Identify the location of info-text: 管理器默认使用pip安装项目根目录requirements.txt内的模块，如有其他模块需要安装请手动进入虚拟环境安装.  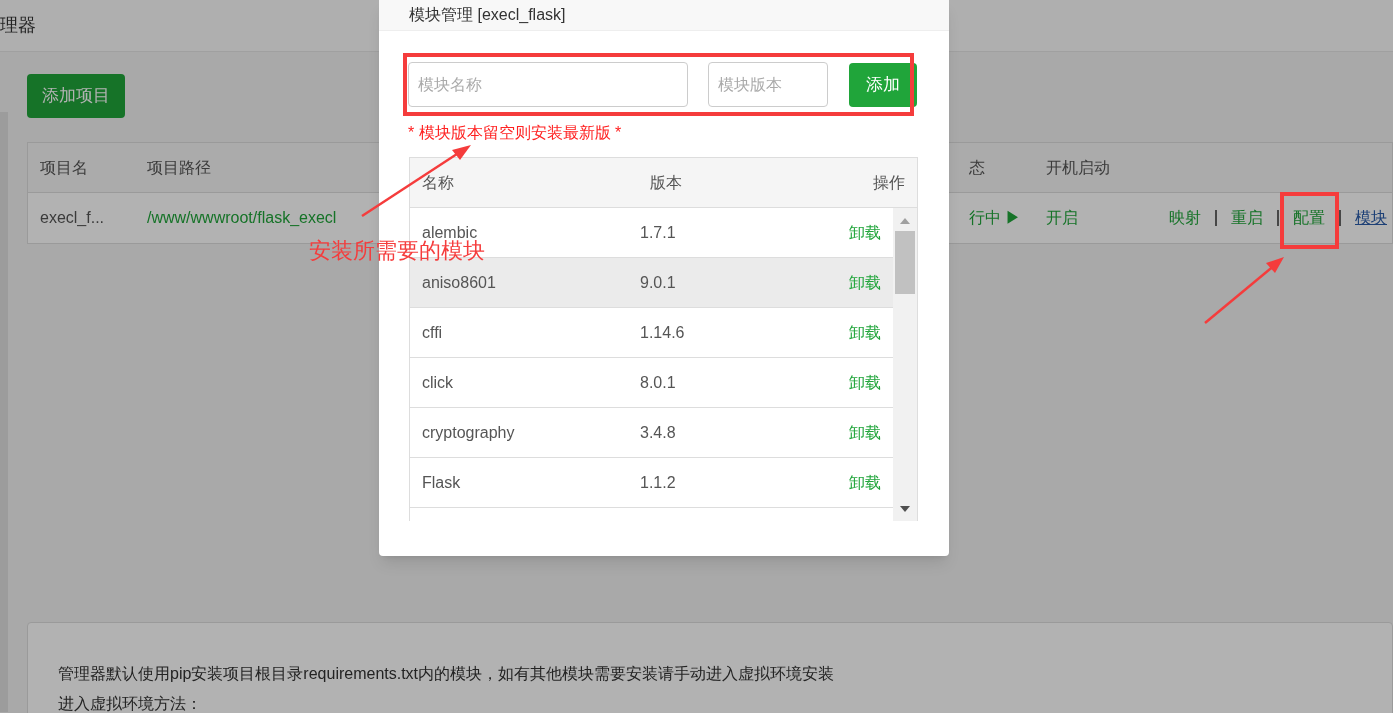
(447, 674).